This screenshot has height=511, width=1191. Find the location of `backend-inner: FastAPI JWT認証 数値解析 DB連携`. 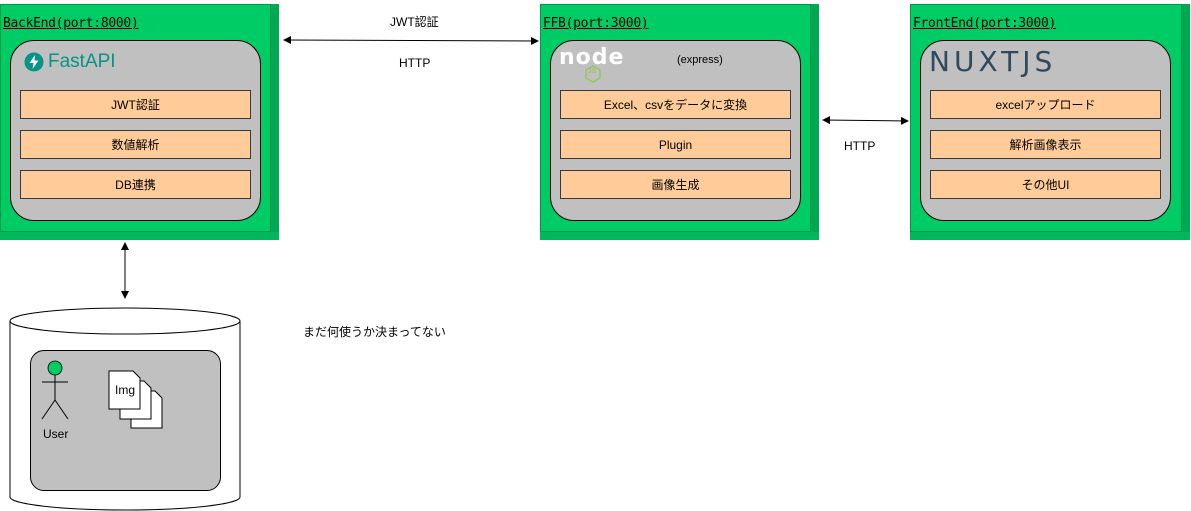

backend-inner: FastAPI JWT認証 数値解析 DB連携 is located at coordinates (135, 130).